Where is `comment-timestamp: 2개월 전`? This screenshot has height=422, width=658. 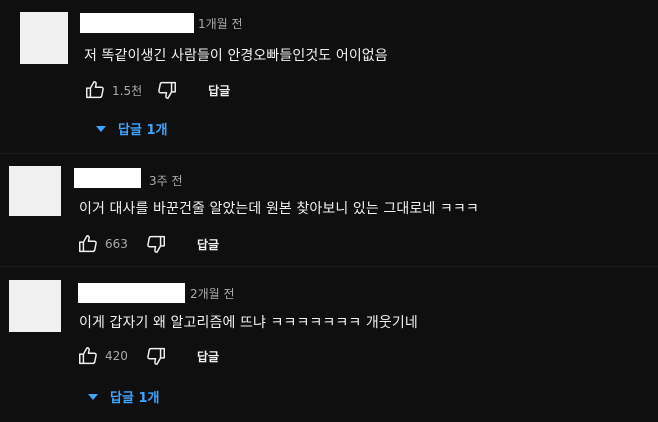 comment-timestamp: 2개월 전 is located at coordinates (212, 293).